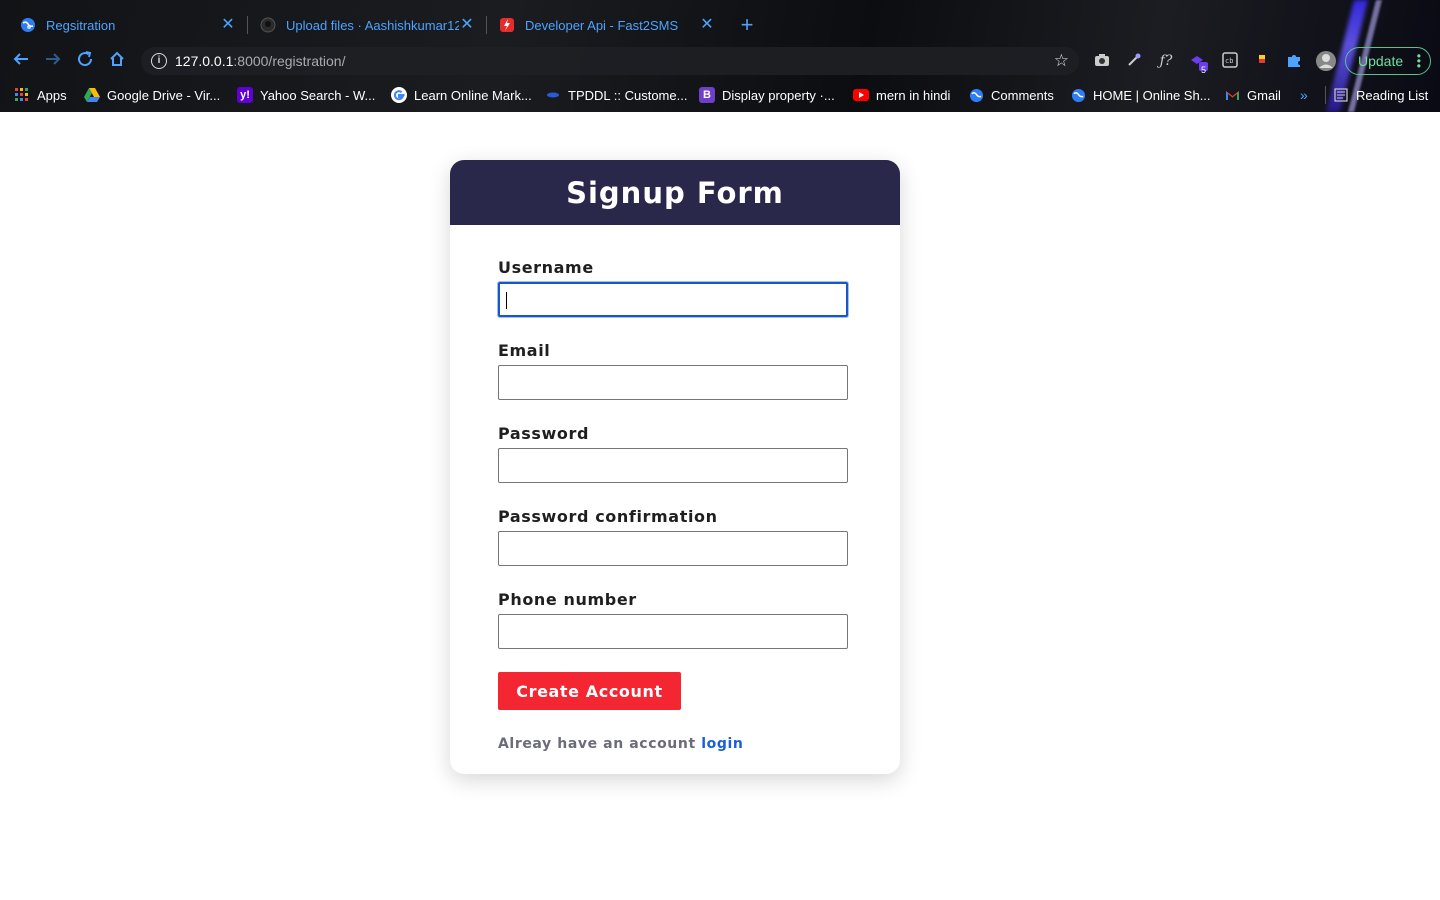 The image size is (1440, 900). What do you see at coordinates (610, 61) in the screenshot?
I see `address-bar: i 127.0.0.1:8000/registration/ ☆` at bounding box center [610, 61].